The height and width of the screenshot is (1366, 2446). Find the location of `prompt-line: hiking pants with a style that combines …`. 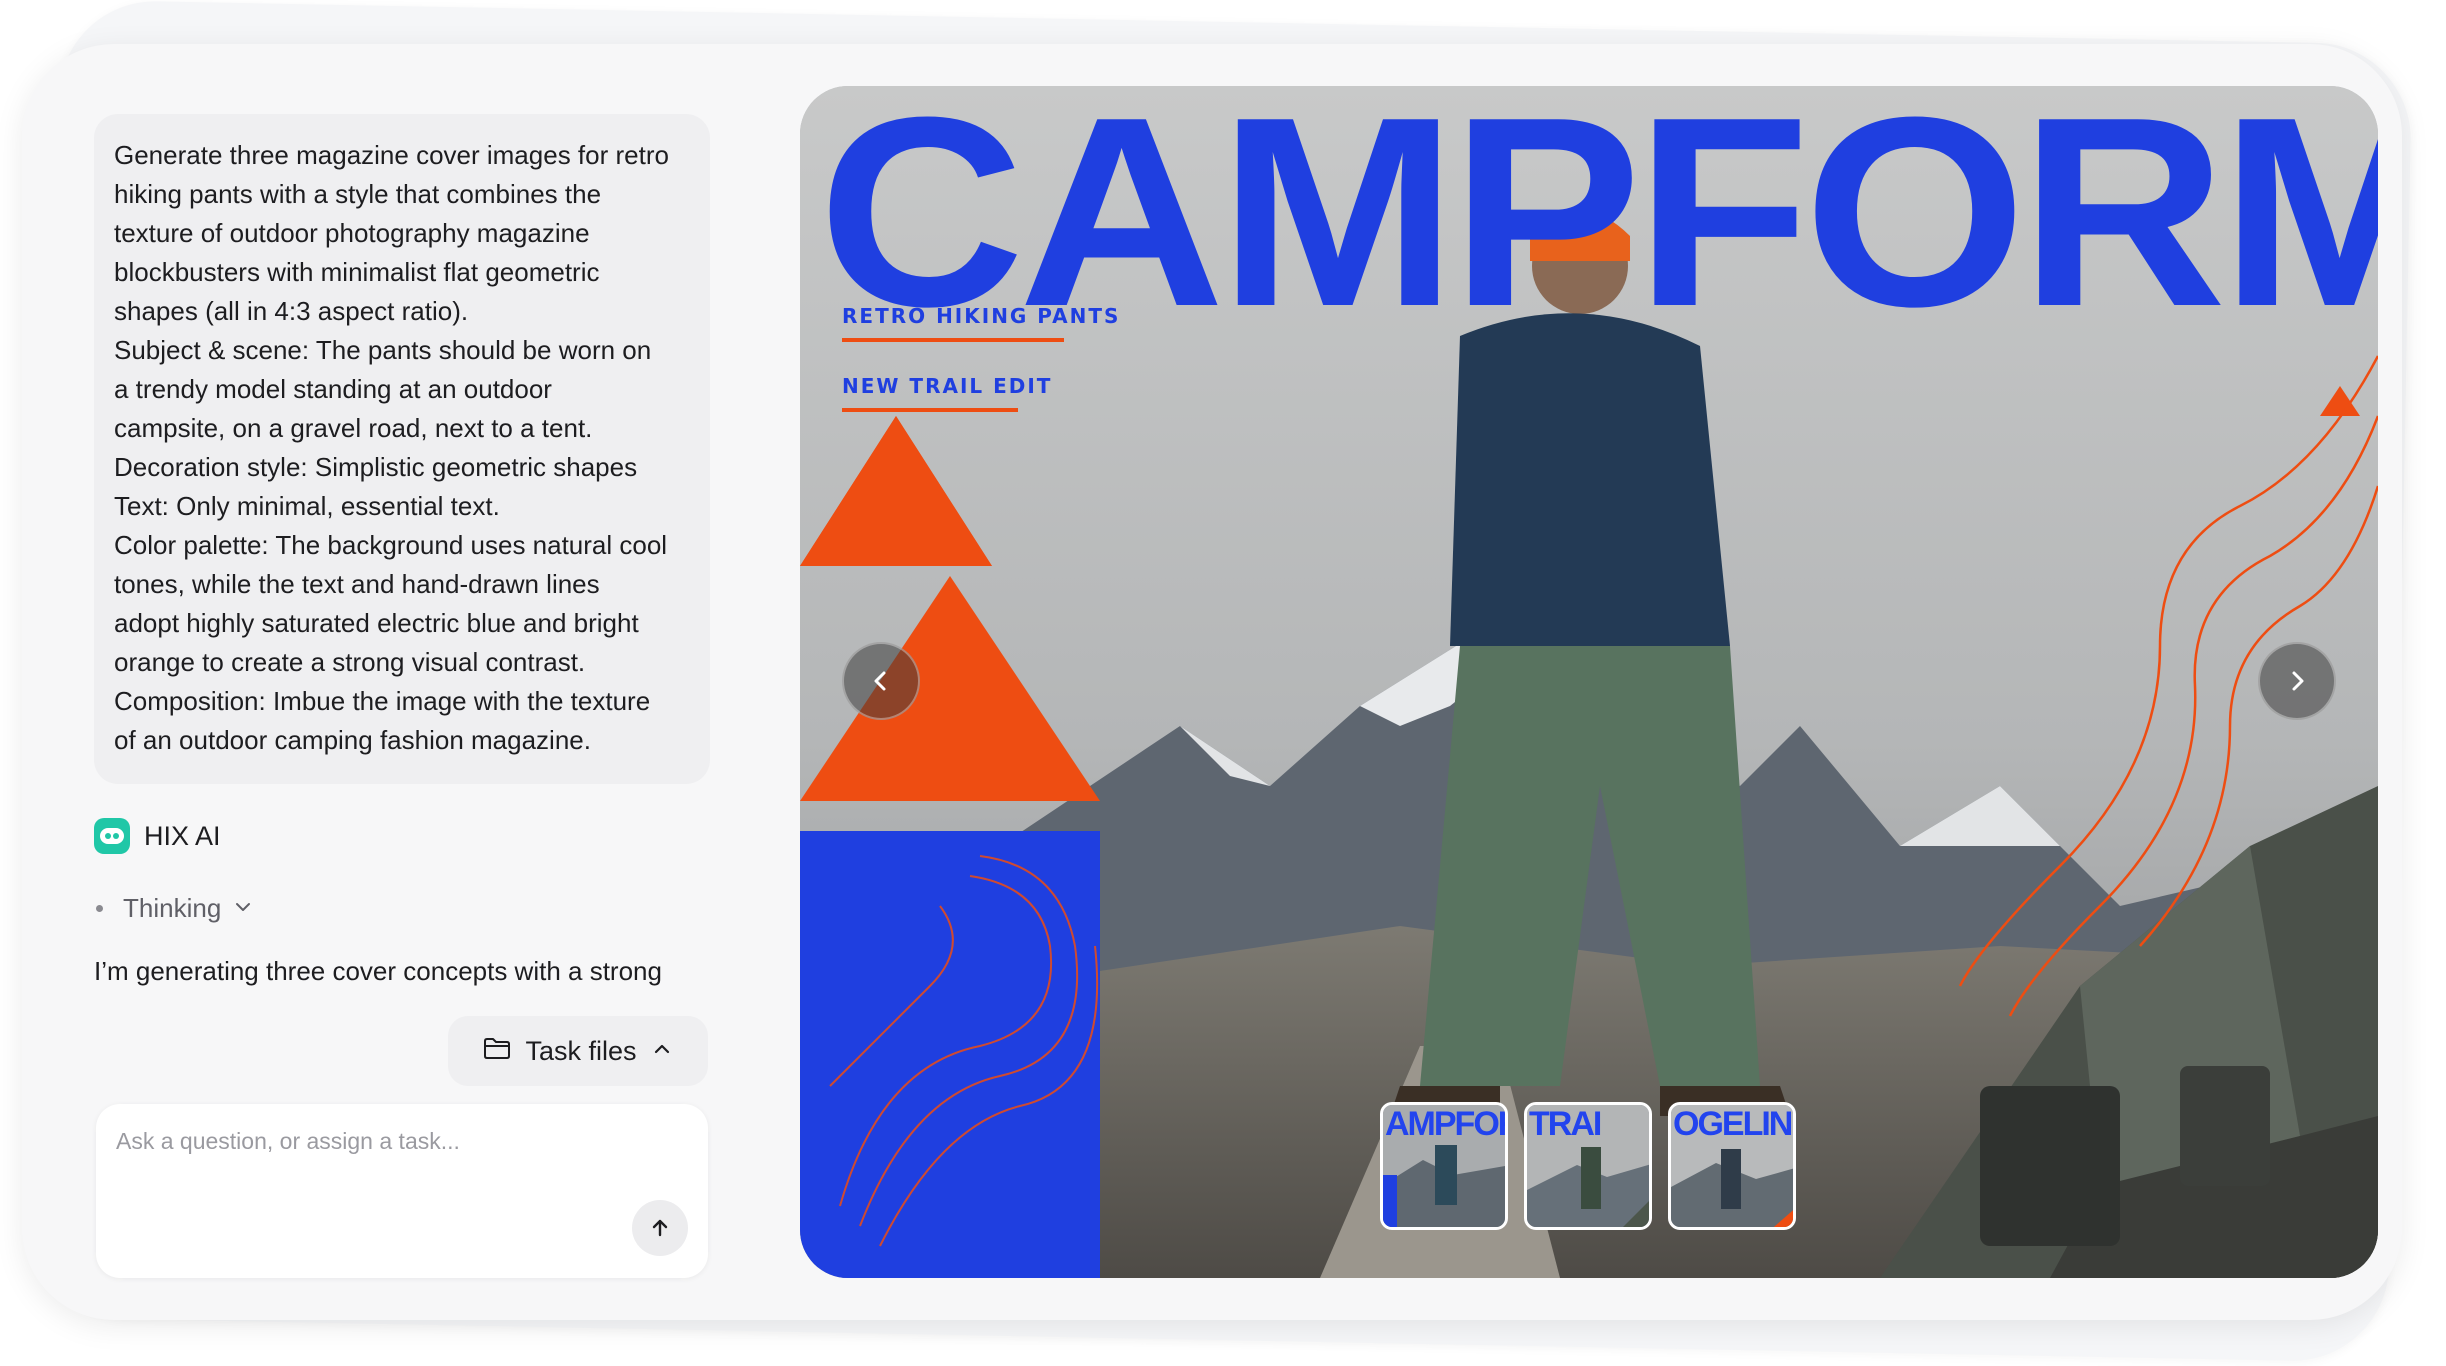

prompt-line: hiking pants with a style that combines … is located at coordinates (358, 194).